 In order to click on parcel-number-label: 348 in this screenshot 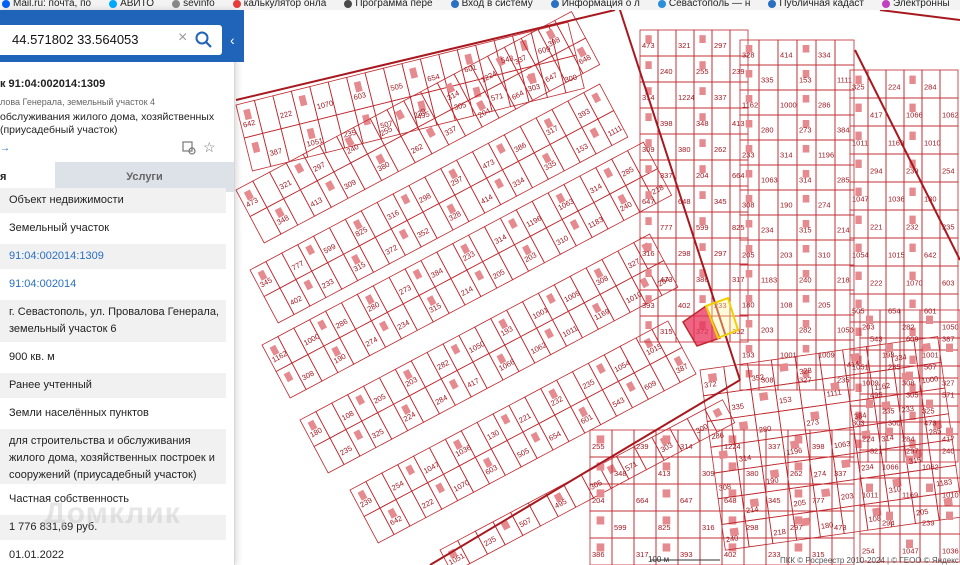, I will do `click(620, 473)`.